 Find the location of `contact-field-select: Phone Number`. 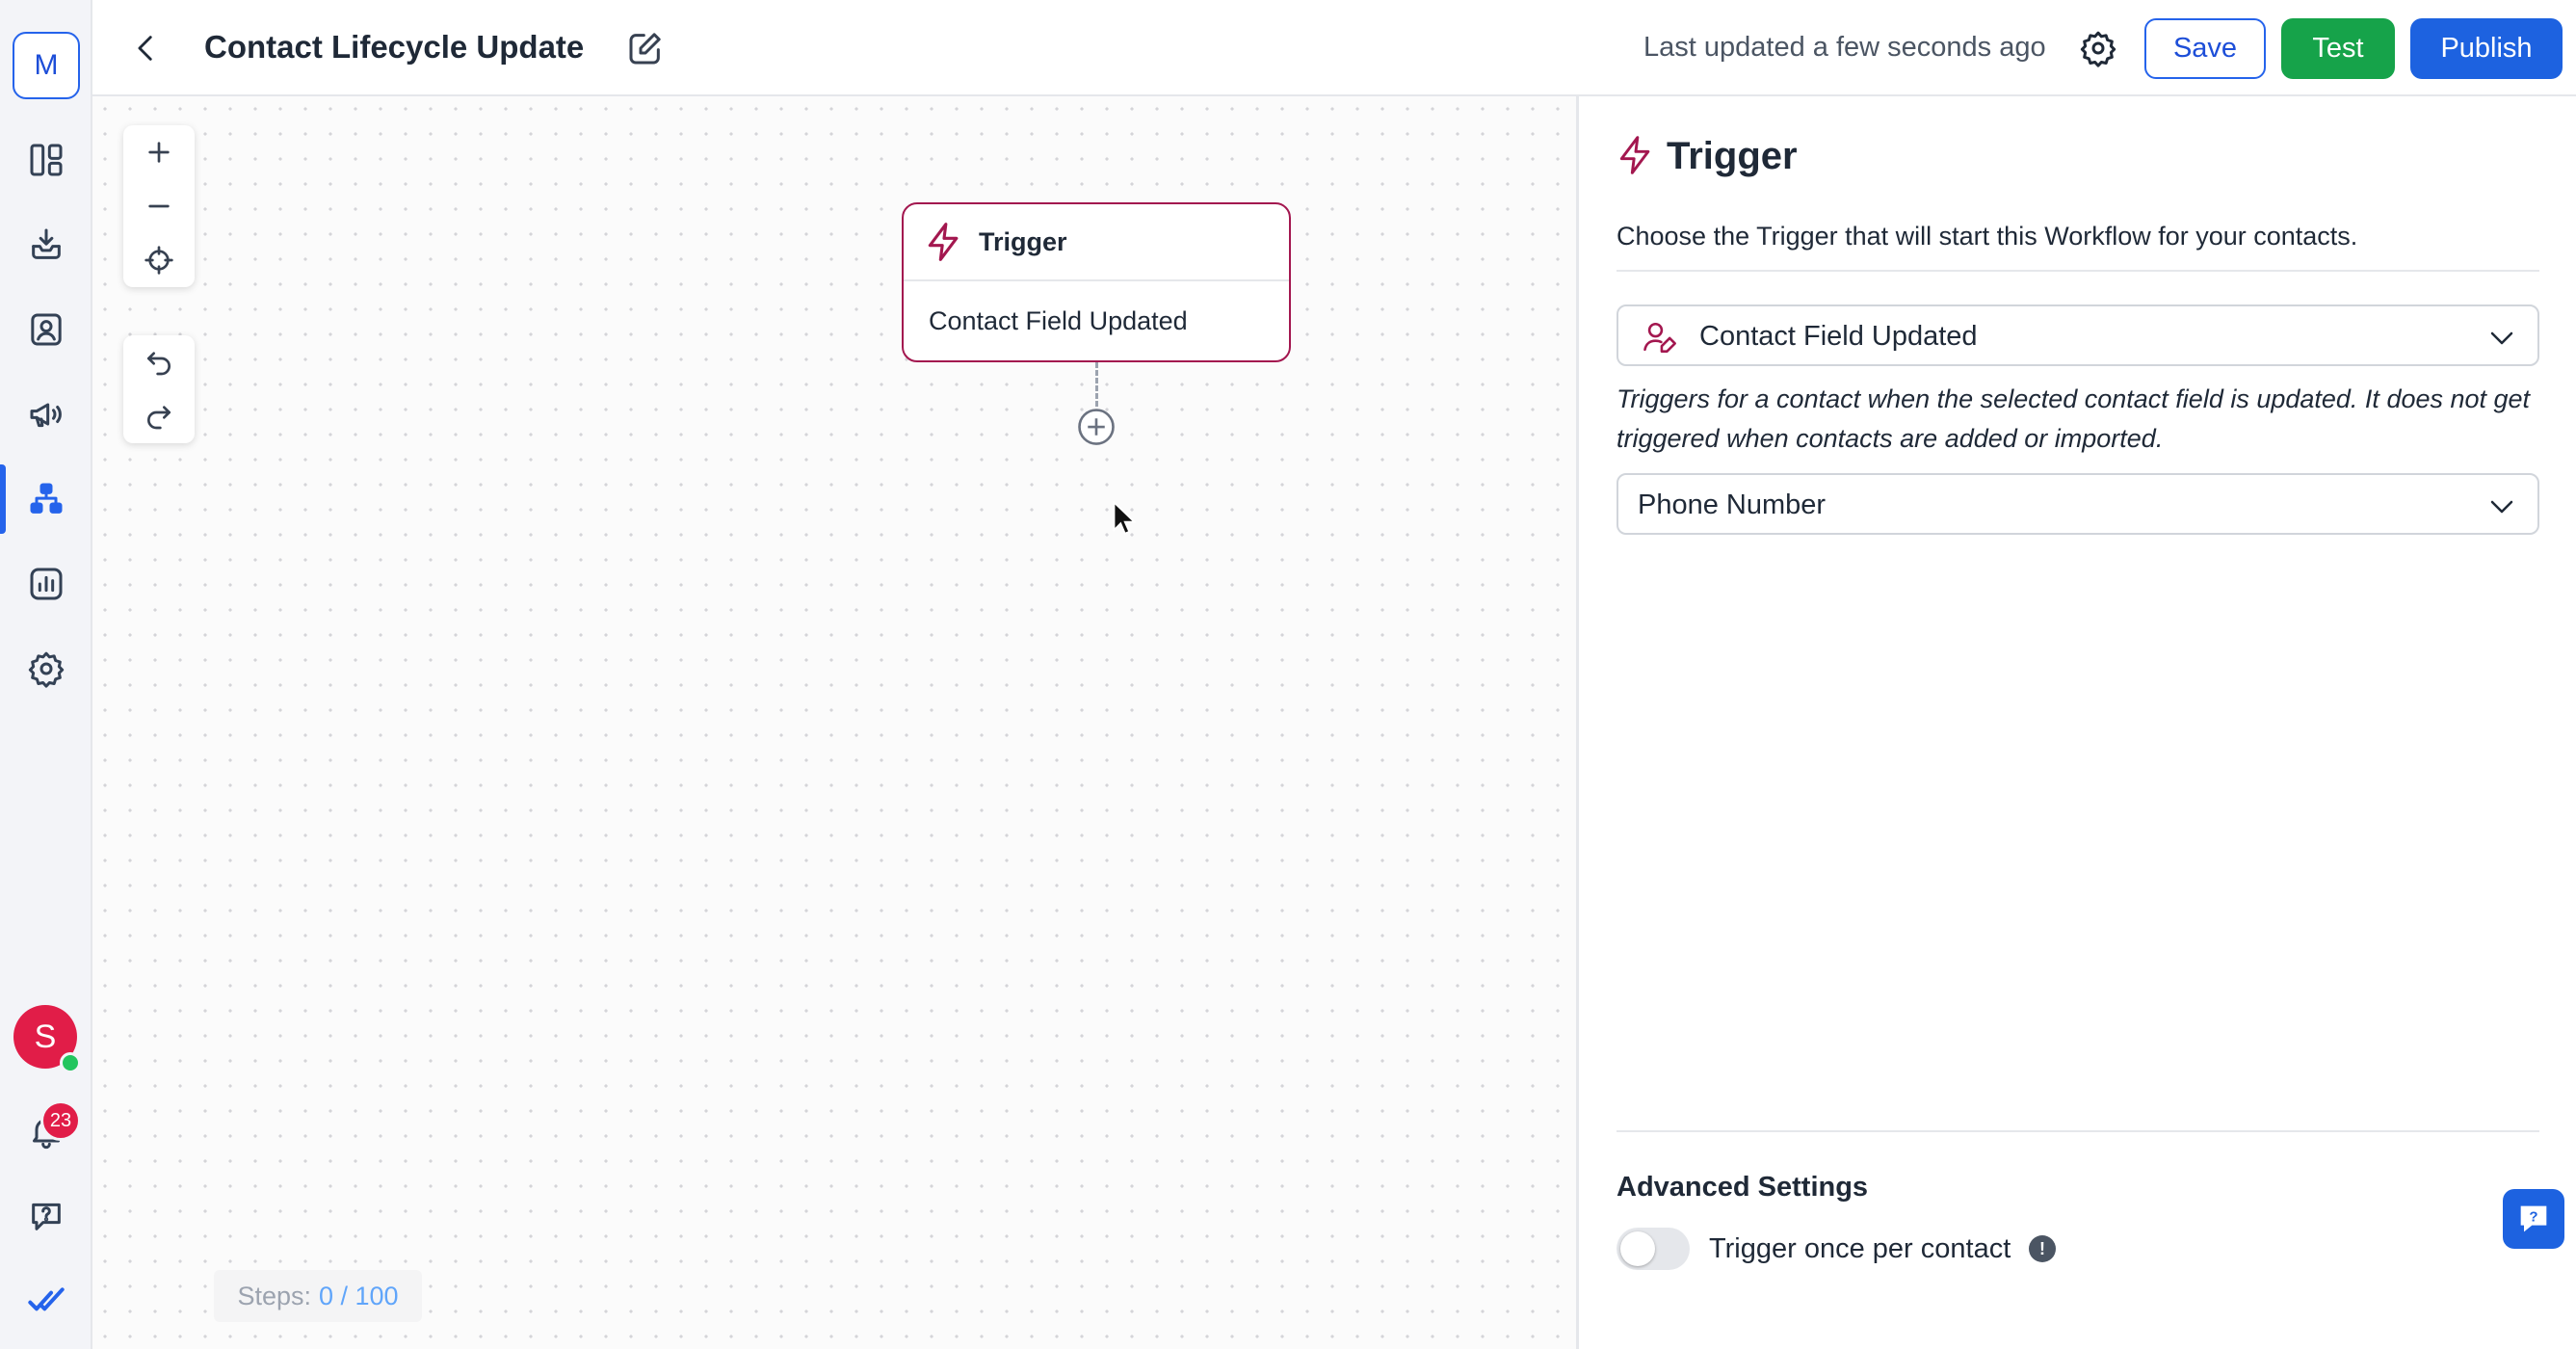

contact-field-select: Phone Number is located at coordinates (2078, 504).